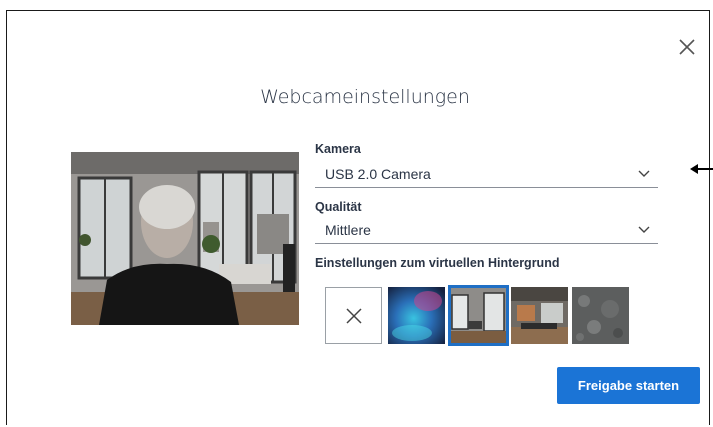 Image resolution: width=713 pixels, height=427 pixels. What do you see at coordinates (378, 174) in the screenshot?
I see `camera-select-value: USB 2.0 Camera` at bounding box center [378, 174].